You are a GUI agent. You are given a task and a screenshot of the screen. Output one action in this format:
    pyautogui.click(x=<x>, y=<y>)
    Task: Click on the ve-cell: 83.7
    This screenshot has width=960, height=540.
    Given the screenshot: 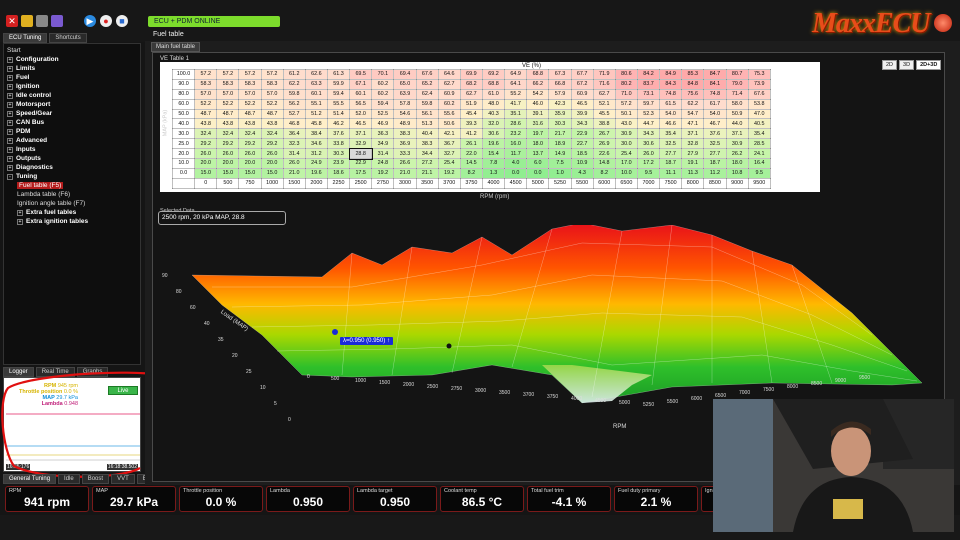 What is the action you would take?
    pyautogui.click(x=648, y=84)
    